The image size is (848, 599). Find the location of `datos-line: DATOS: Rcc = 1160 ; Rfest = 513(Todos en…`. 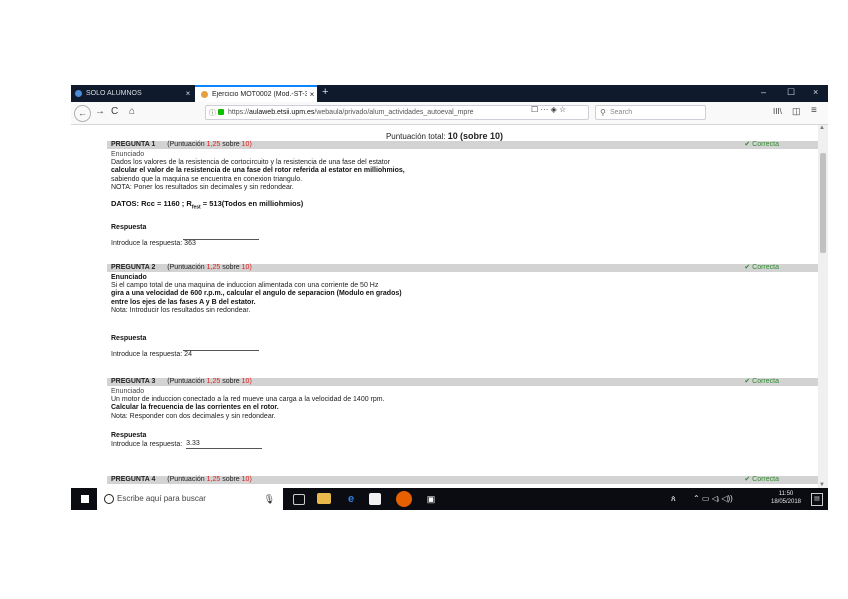

datos-line: DATOS: Rcc = 1160 ; Rfest = 513(Todos en… is located at coordinates (207, 205).